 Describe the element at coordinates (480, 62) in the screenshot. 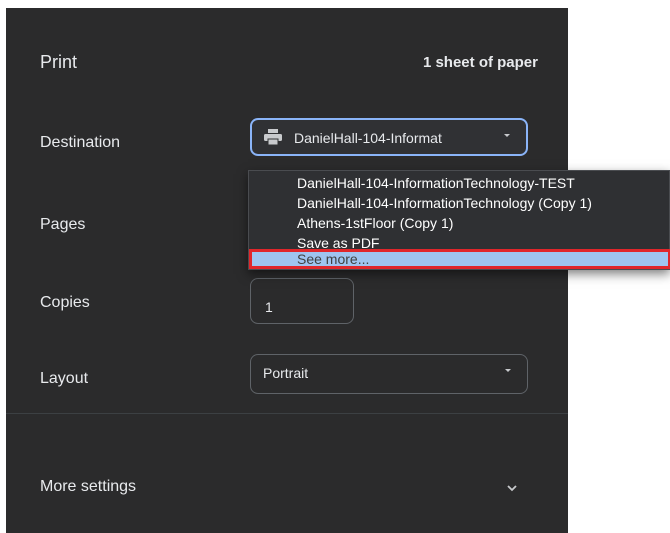

I see `sheet-count: 1 sheet of paper` at that location.